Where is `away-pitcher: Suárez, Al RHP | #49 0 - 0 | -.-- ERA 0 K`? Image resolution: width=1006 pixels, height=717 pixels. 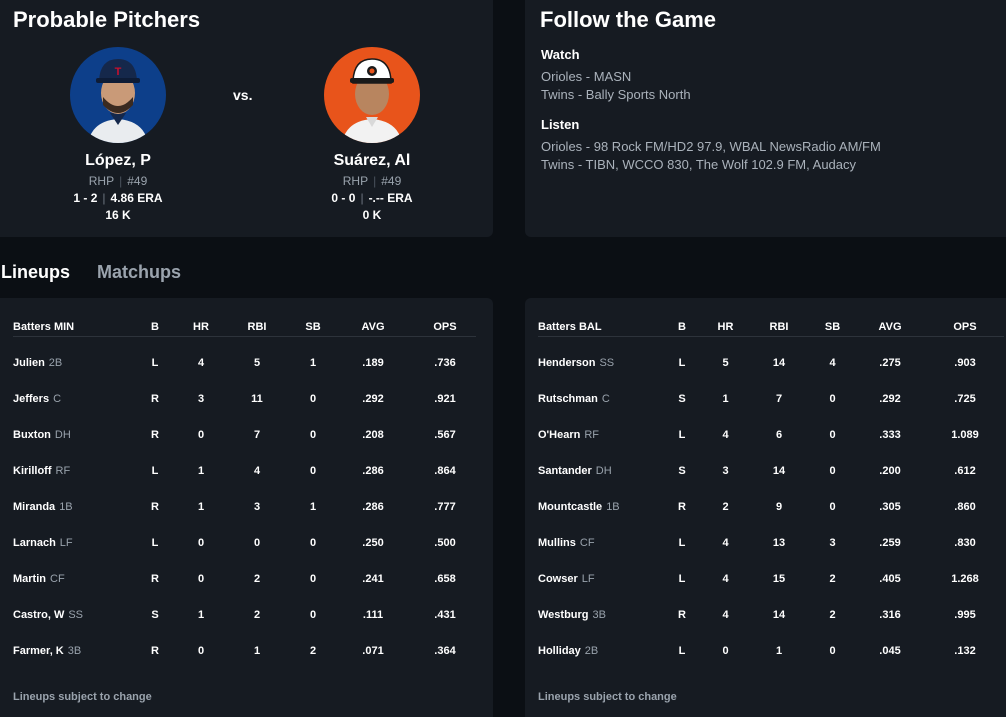 away-pitcher: Suárez, Al RHP | #49 0 - 0 | -.-- ERA 0 K is located at coordinates (372, 134).